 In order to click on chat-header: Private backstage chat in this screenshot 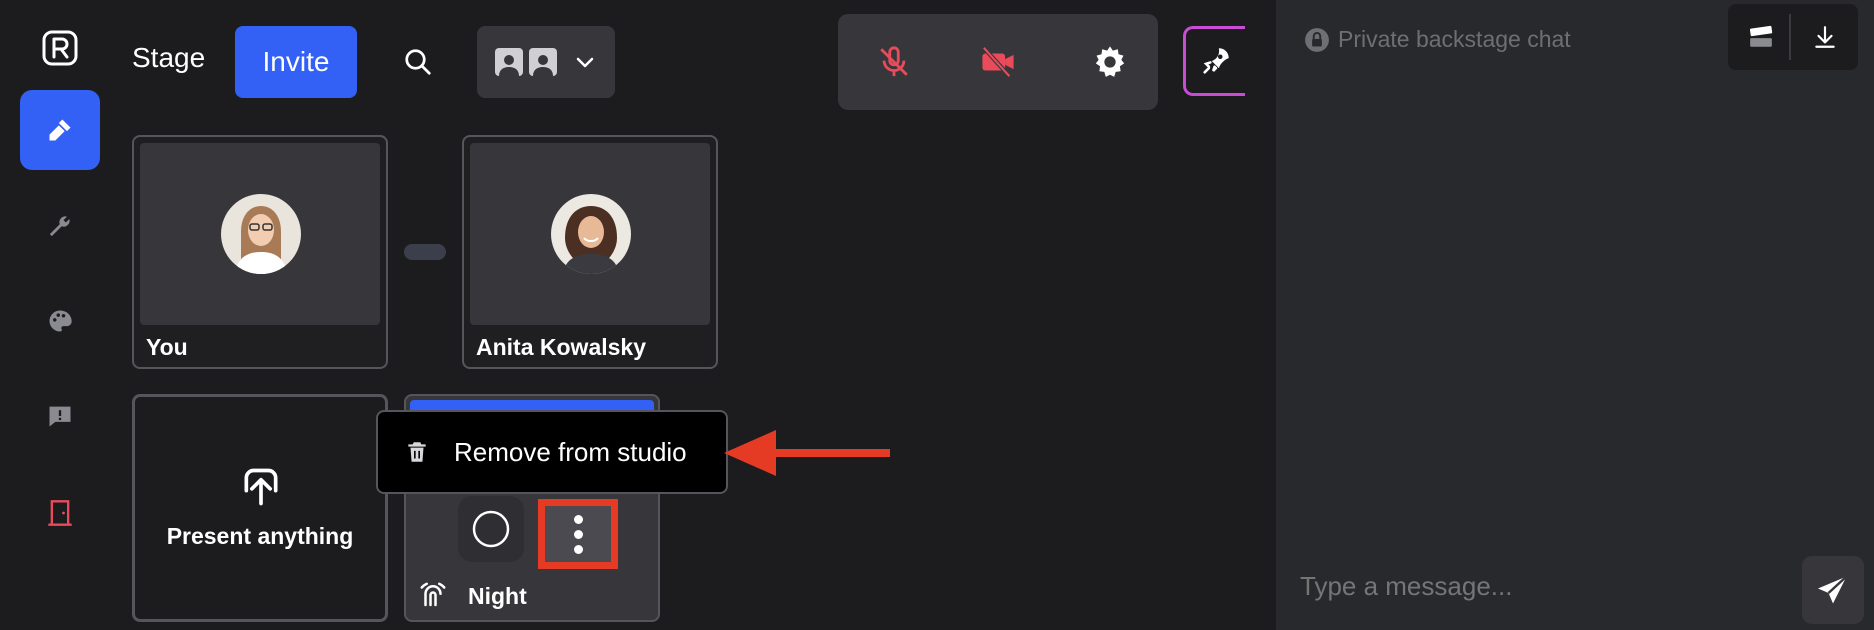, I will do `click(1437, 39)`.